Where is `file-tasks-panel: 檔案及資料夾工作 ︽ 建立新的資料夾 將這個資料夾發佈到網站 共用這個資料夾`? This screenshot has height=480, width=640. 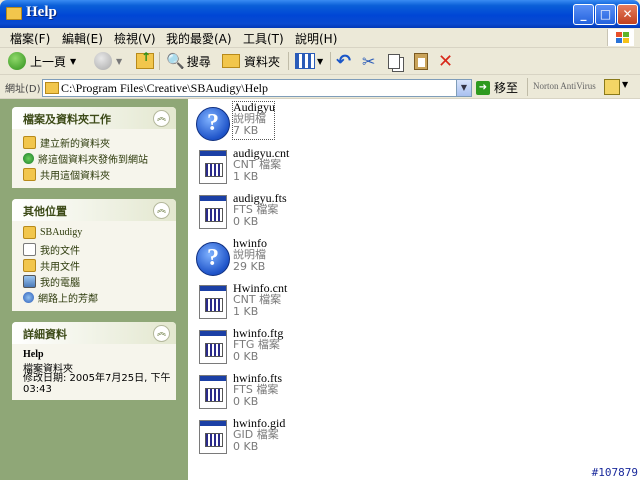
file-tasks-panel: 檔案及資料夾工作 ︽ 建立新的資料夾 將這個資料夾發佈到網站 共用這個資料夾 is located at coordinates (94, 147).